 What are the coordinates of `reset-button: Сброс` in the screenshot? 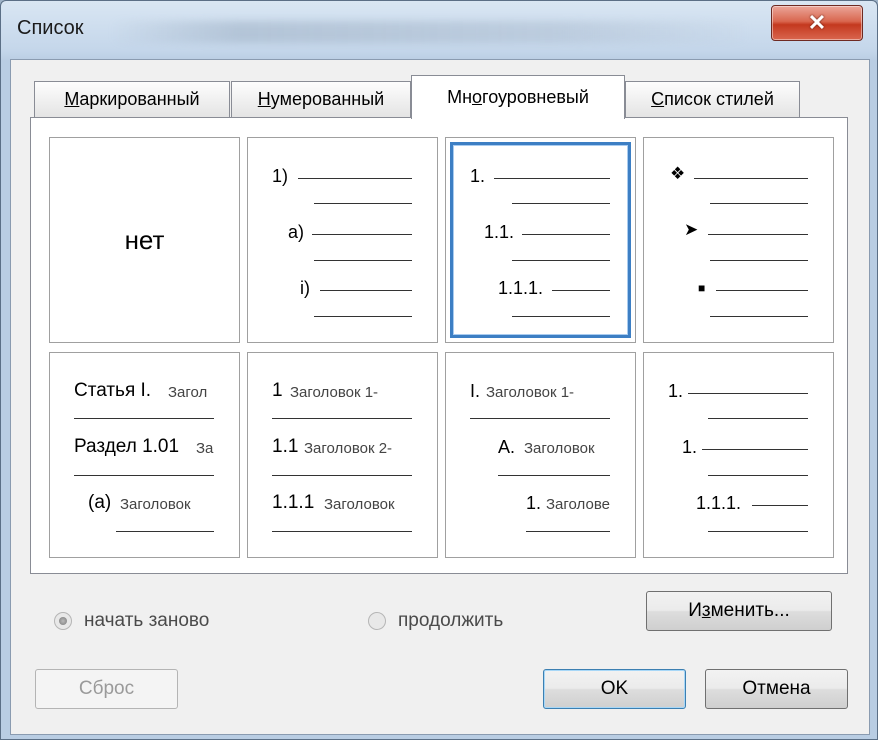 It's located at (106, 689).